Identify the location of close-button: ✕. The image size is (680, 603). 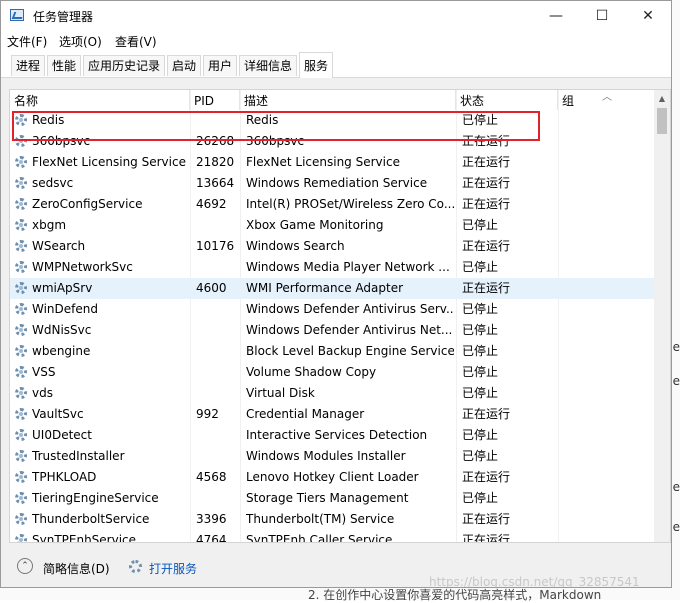
(648, 16).